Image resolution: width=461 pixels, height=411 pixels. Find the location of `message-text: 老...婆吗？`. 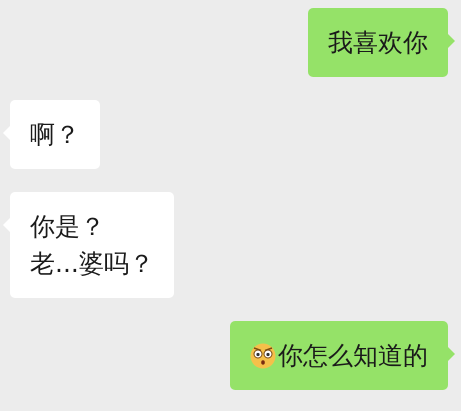

message-text: 老...婆吗？ is located at coordinates (92, 264).